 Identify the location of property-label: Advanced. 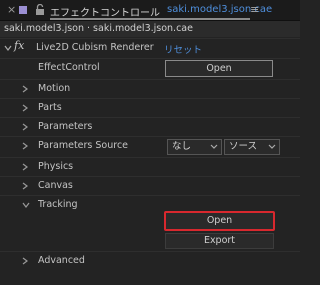
(61, 260).